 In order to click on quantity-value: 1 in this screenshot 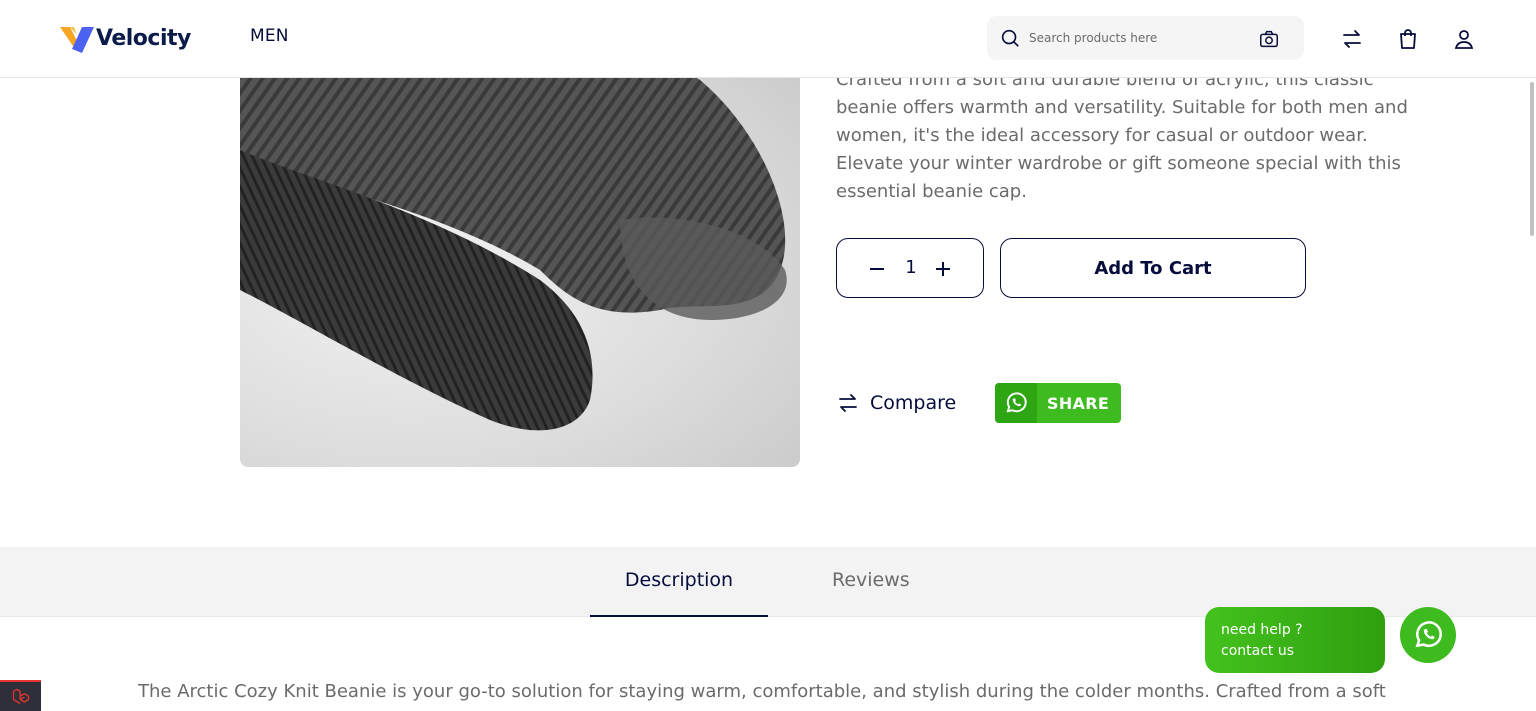, I will do `click(911, 267)`.